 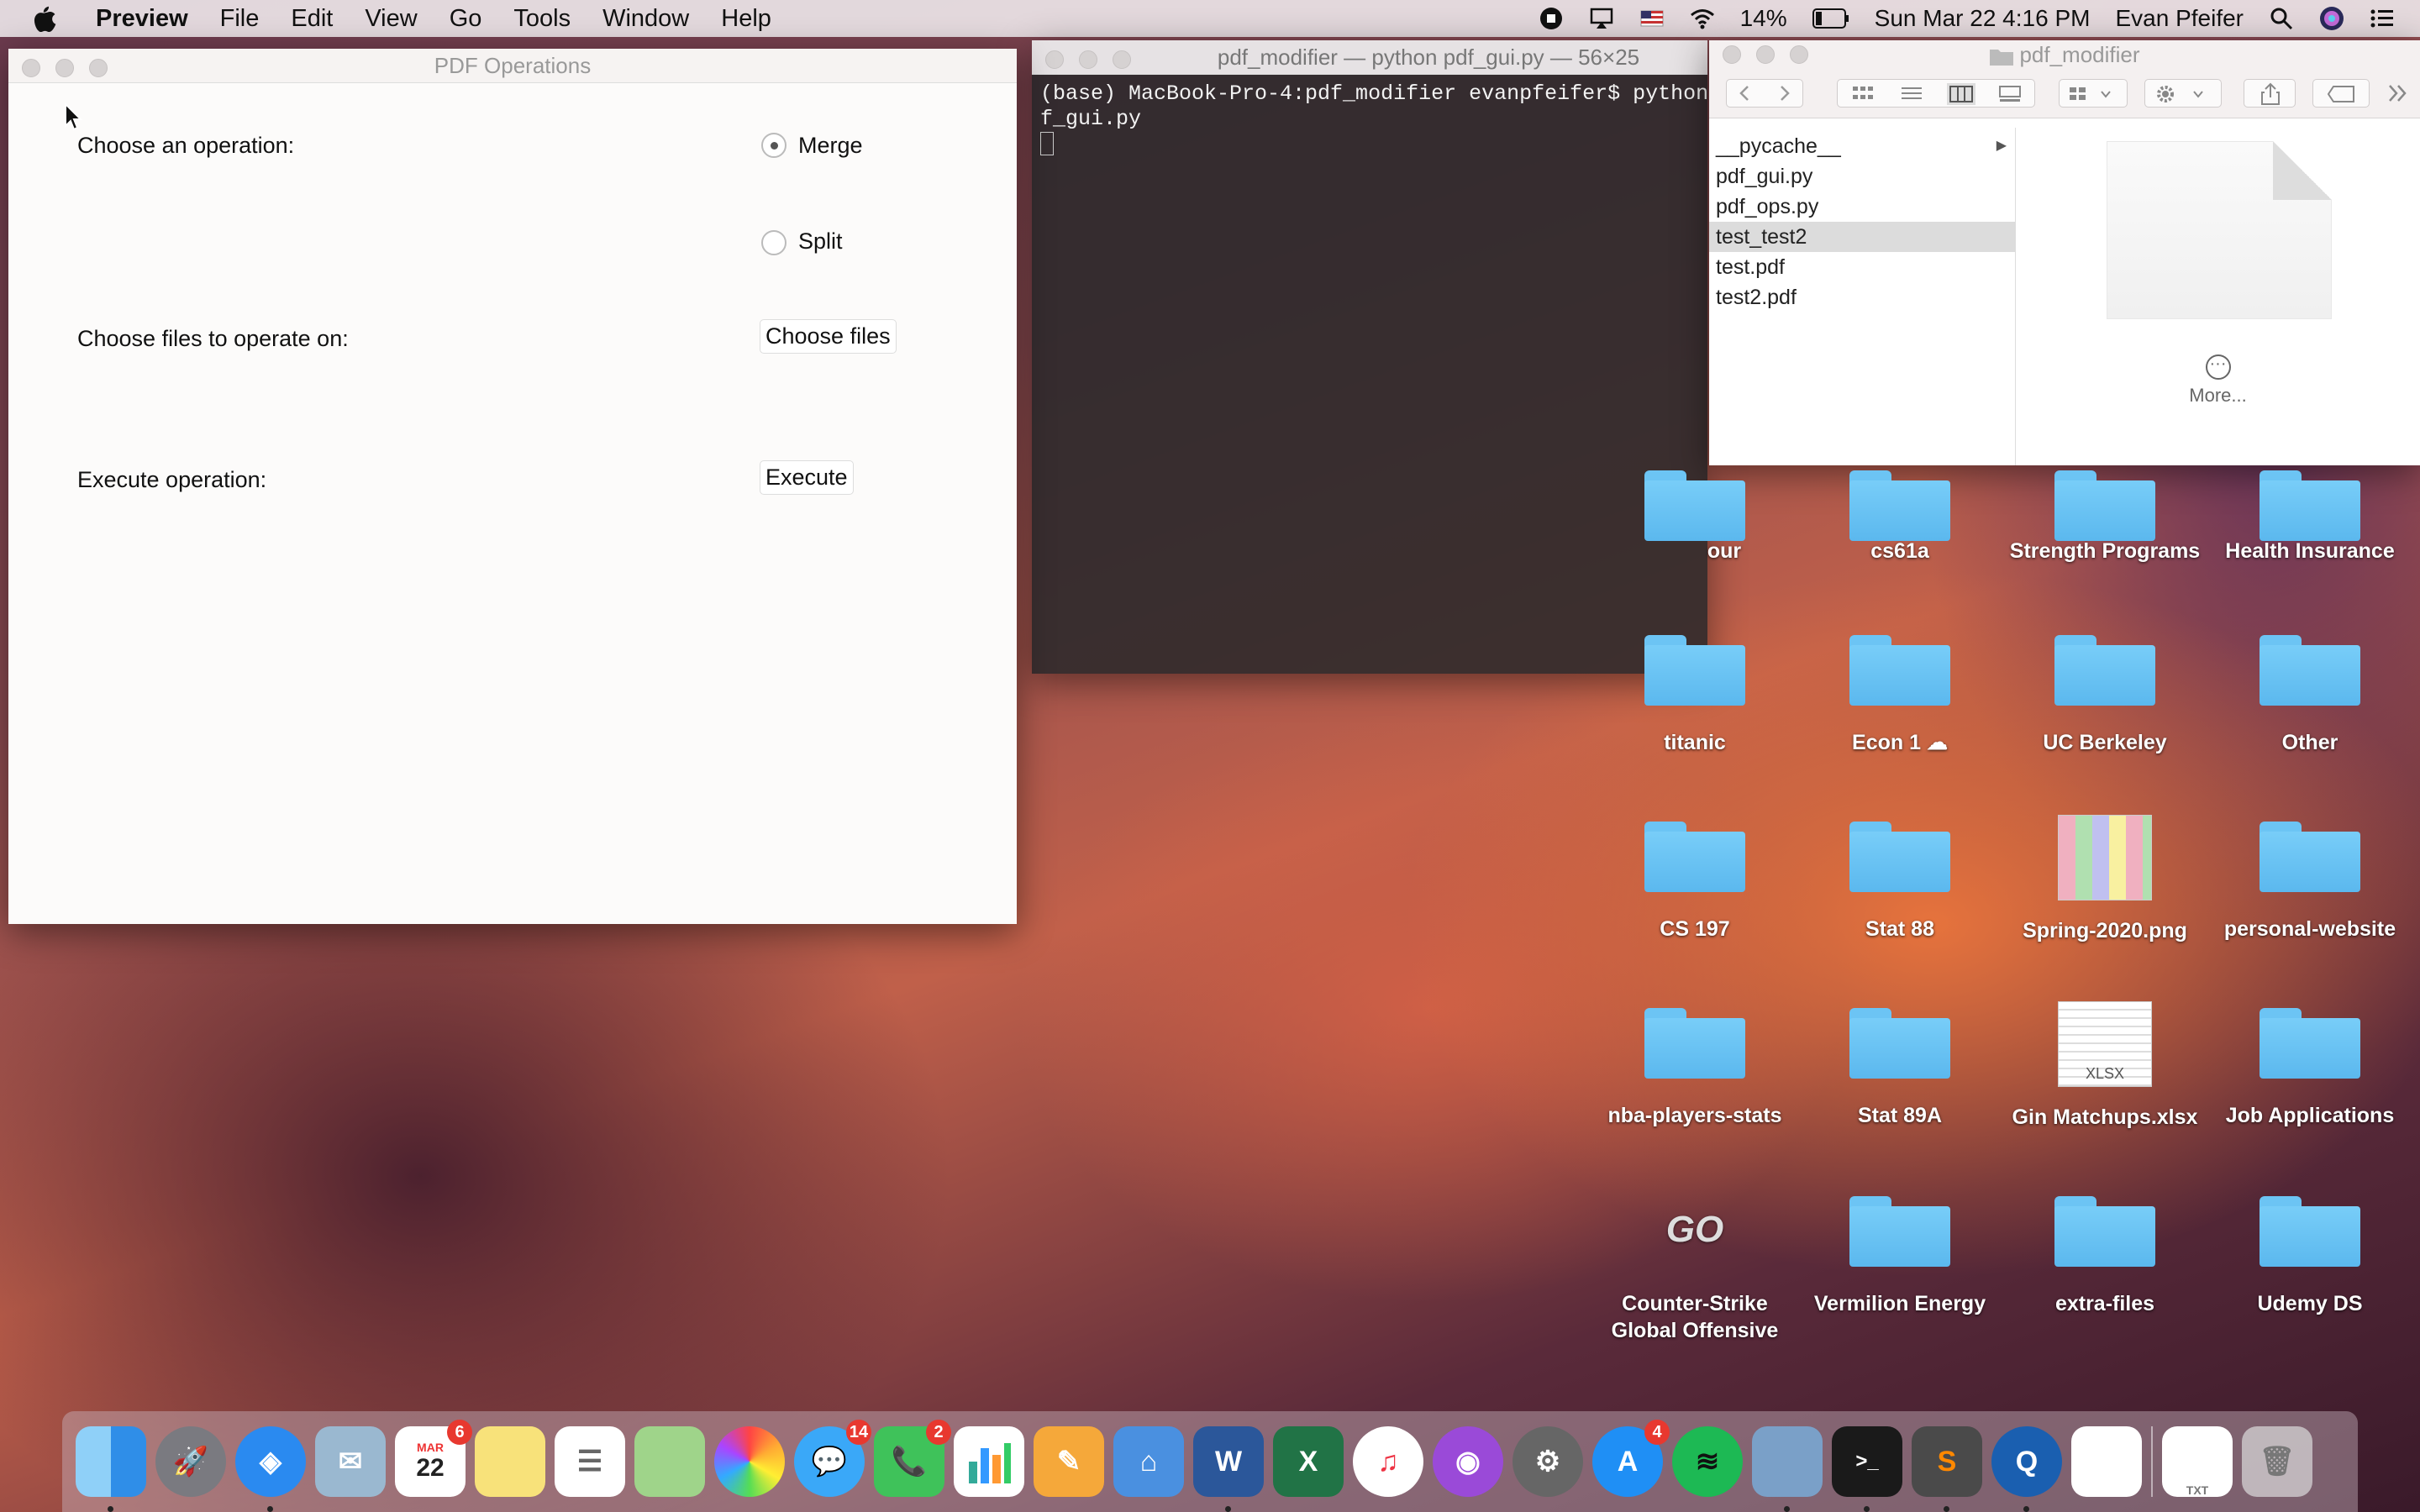 I want to click on airplay-icon, so click(x=1601, y=18).